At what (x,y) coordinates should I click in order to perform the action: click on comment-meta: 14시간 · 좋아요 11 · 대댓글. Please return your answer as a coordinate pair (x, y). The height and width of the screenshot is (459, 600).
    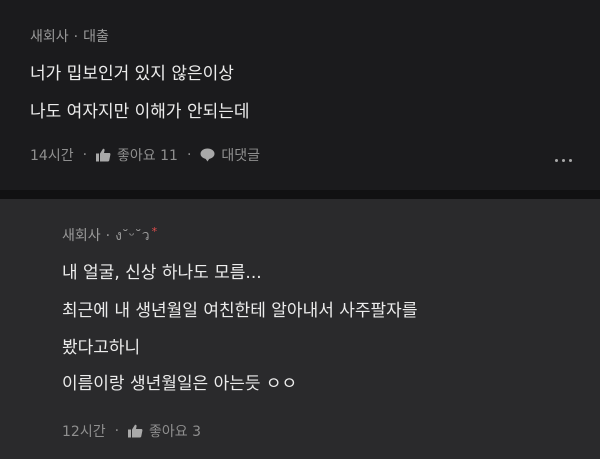
    Looking at the image, I should click on (145, 155).